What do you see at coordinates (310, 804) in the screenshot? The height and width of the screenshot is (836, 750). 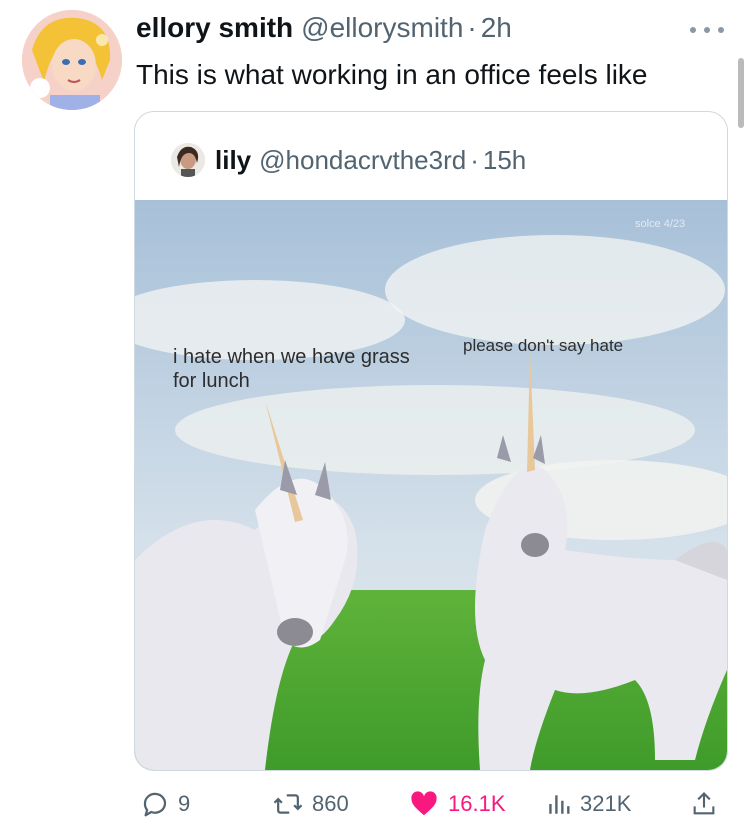 I see `repost-button: 860` at bounding box center [310, 804].